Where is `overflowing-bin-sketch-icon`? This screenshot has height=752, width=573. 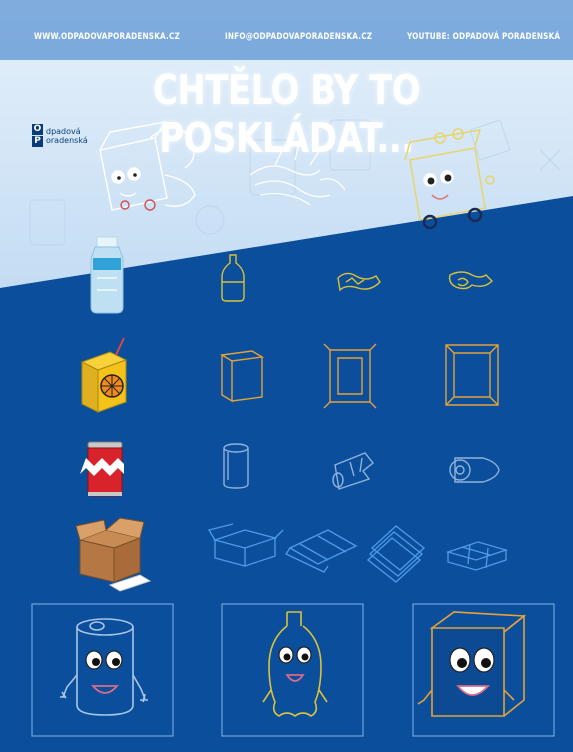
overflowing-bin-sketch-icon is located at coordinates (147, 166).